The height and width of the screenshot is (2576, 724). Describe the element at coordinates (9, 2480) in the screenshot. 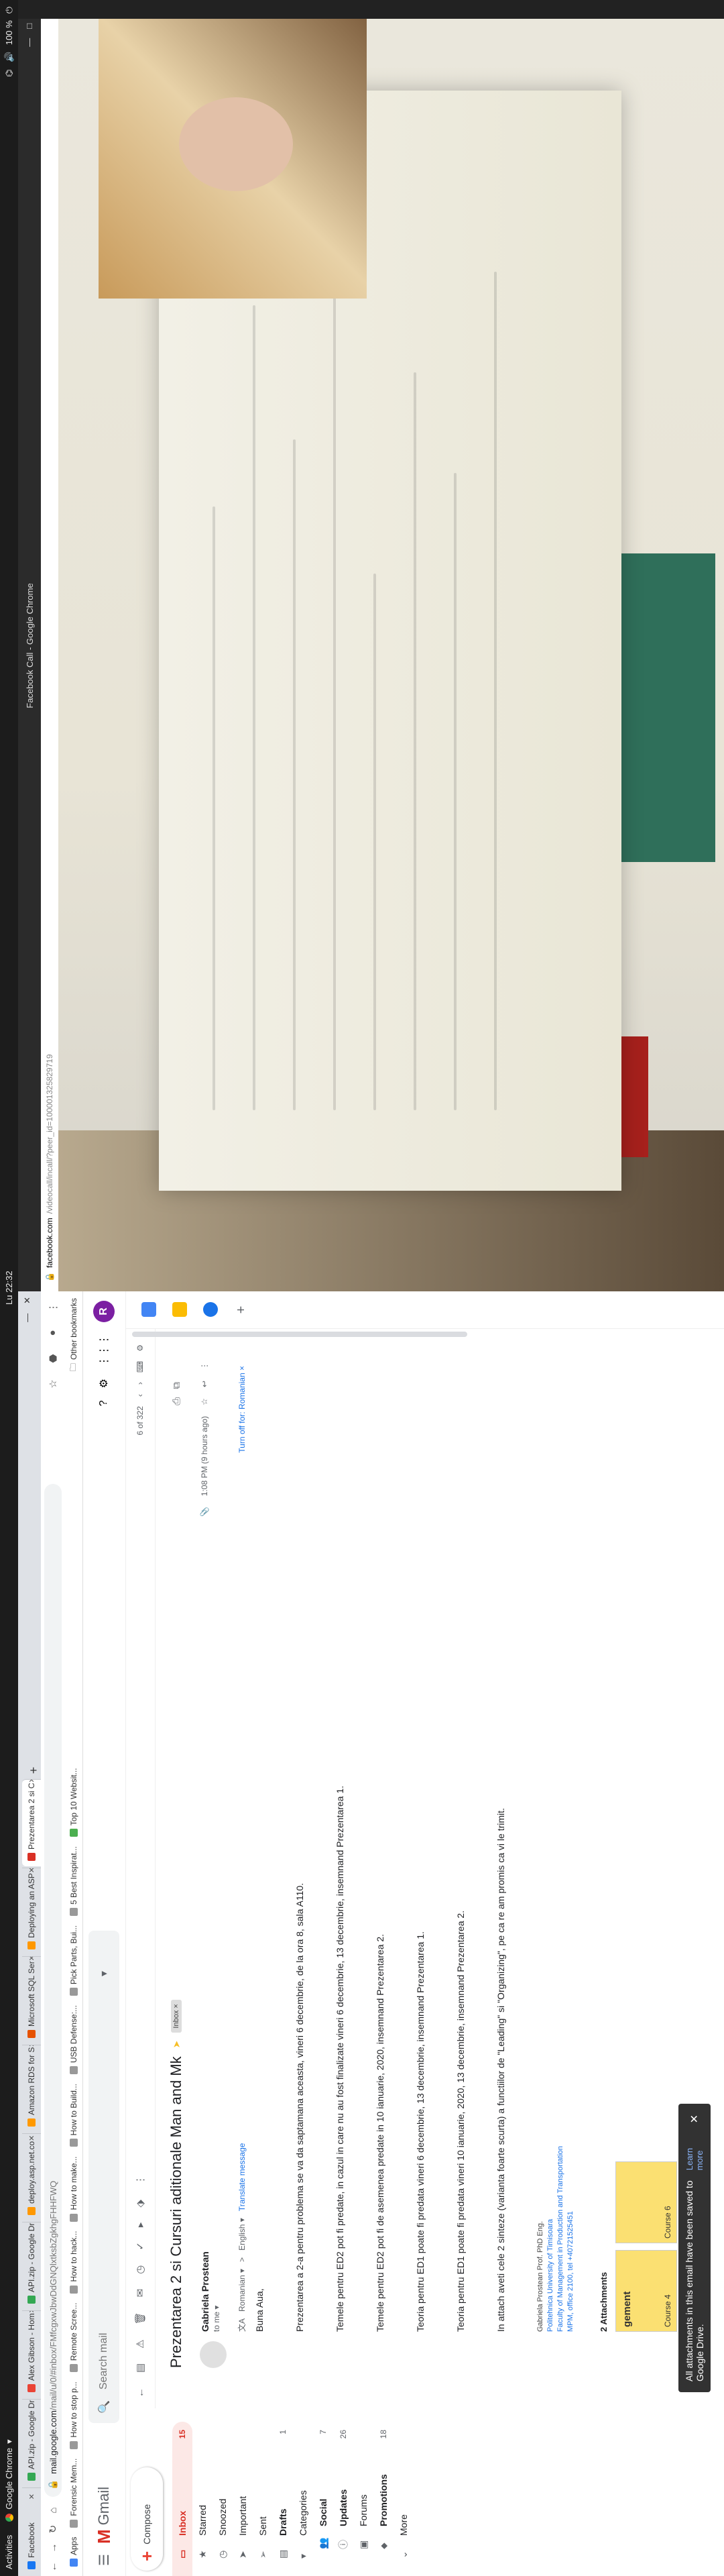

I see `app-menu: Google Chrome ▾` at that location.